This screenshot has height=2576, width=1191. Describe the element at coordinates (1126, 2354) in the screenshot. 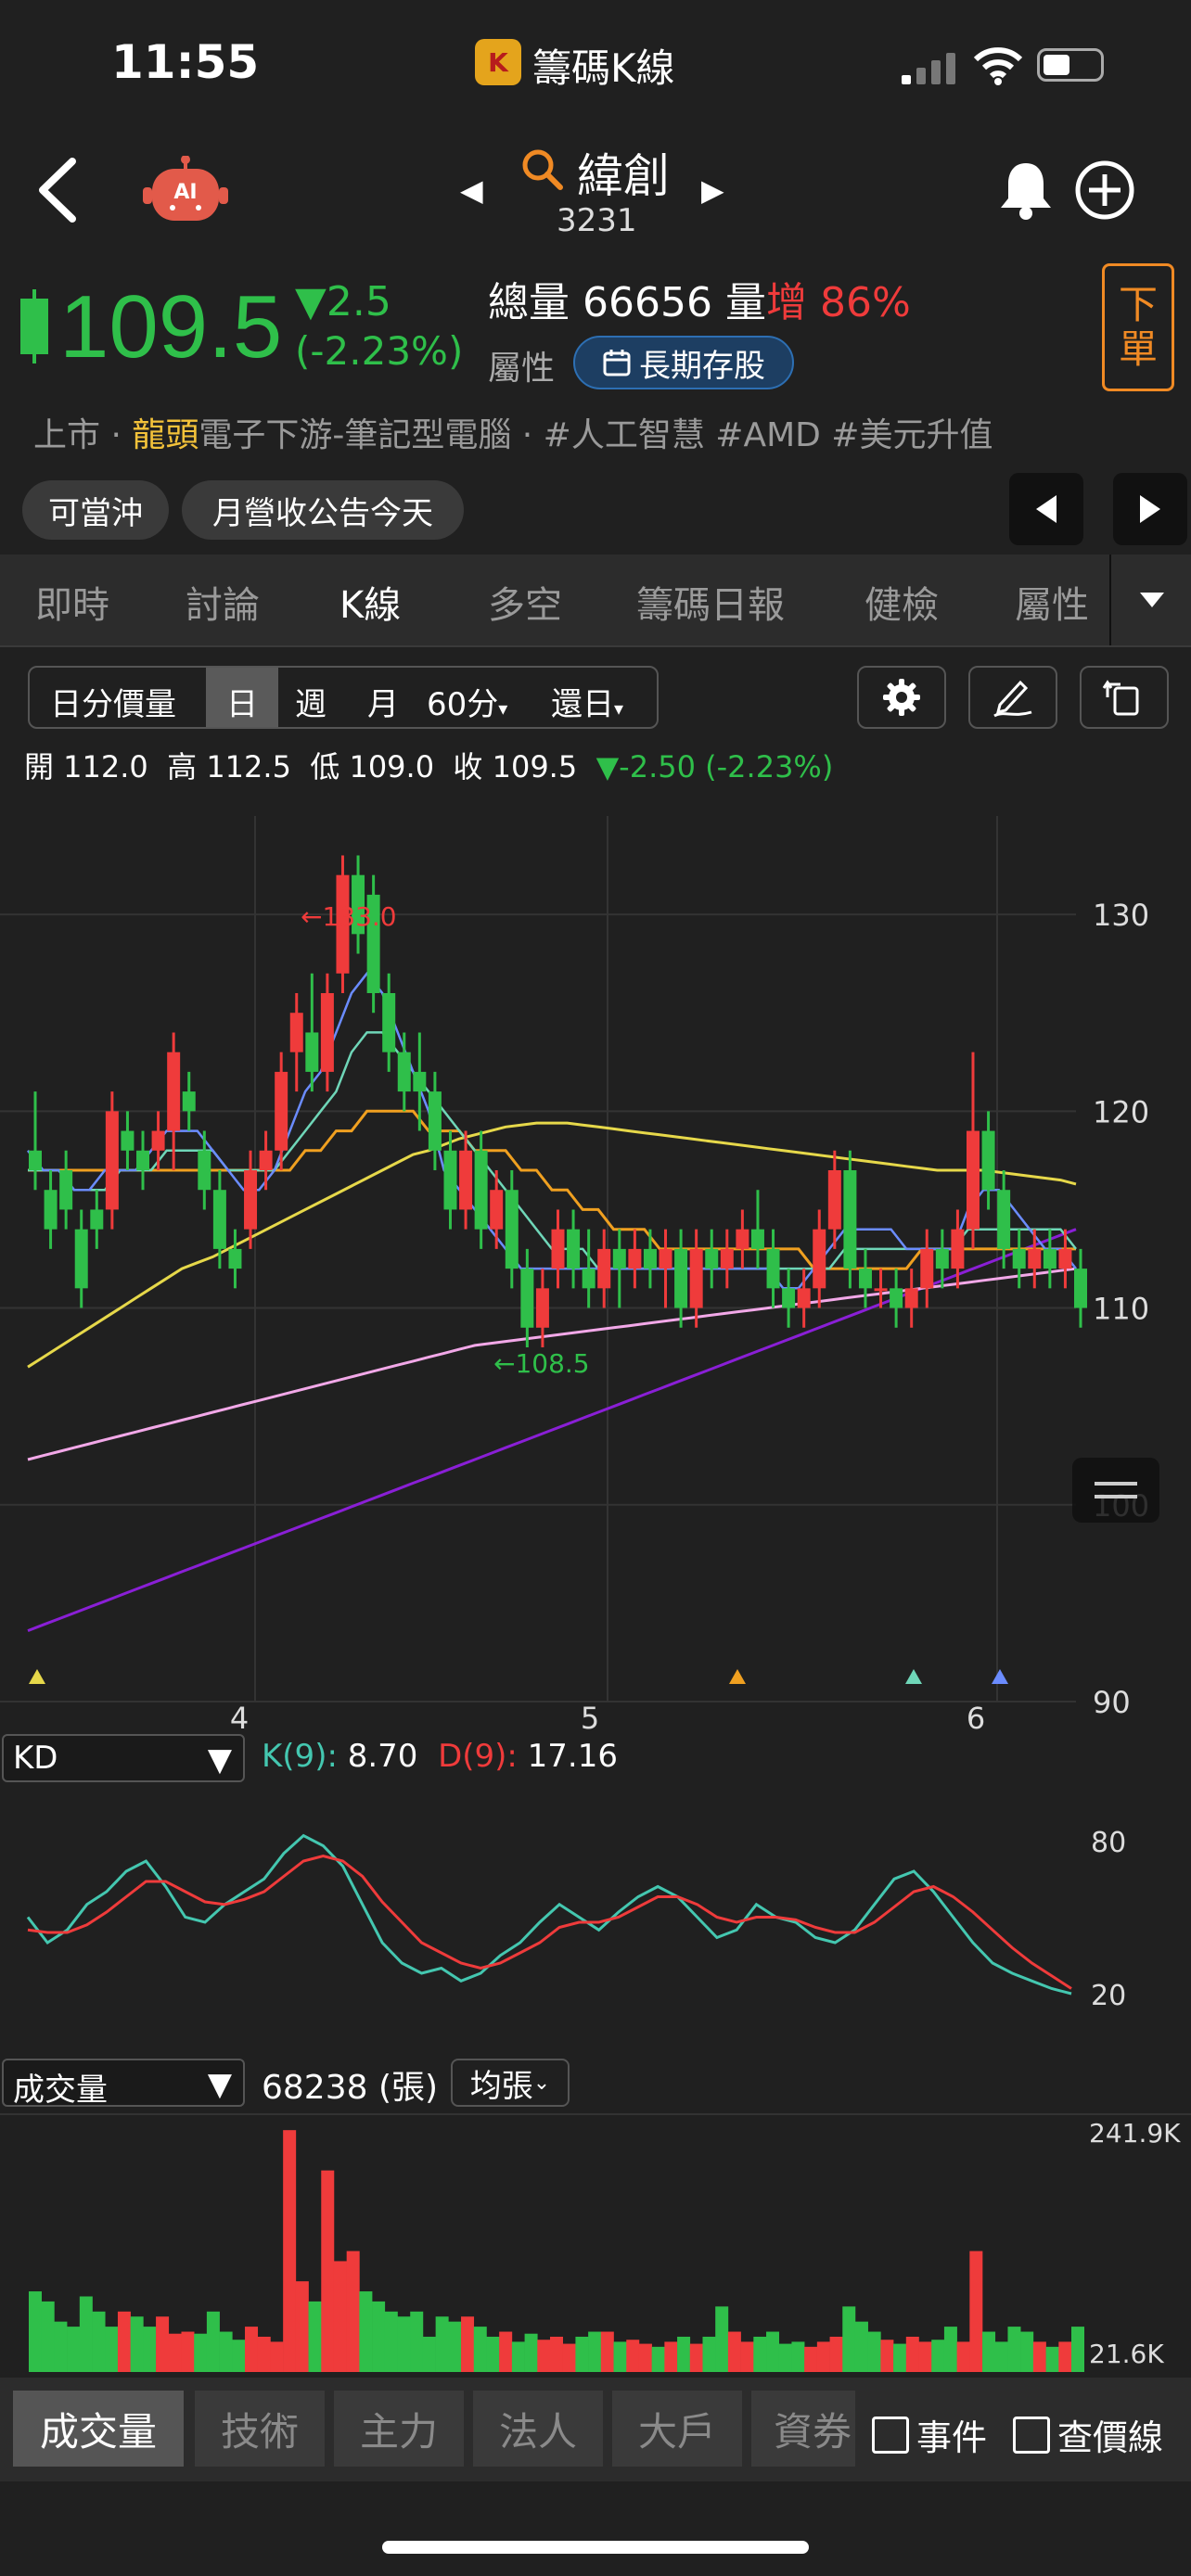

I see `vol-tick-label: 21.6K` at that location.